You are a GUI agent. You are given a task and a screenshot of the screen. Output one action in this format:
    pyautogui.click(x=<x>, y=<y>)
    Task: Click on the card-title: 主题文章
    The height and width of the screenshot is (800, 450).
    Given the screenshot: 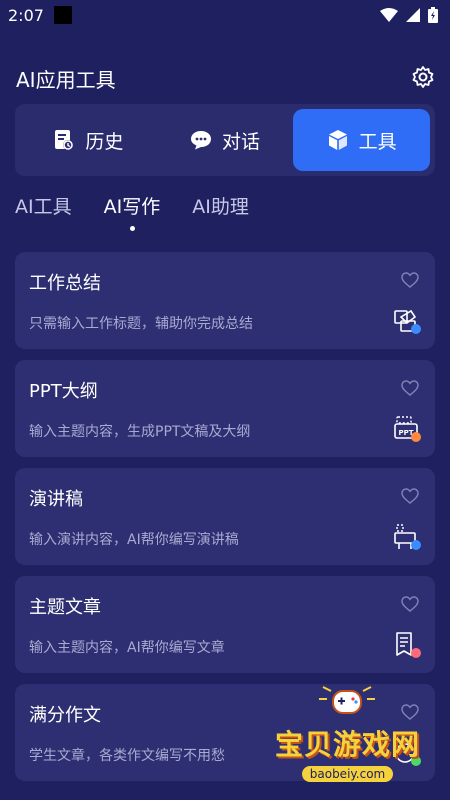 What is the action you would take?
    pyautogui.click(x=65, y=607)
    